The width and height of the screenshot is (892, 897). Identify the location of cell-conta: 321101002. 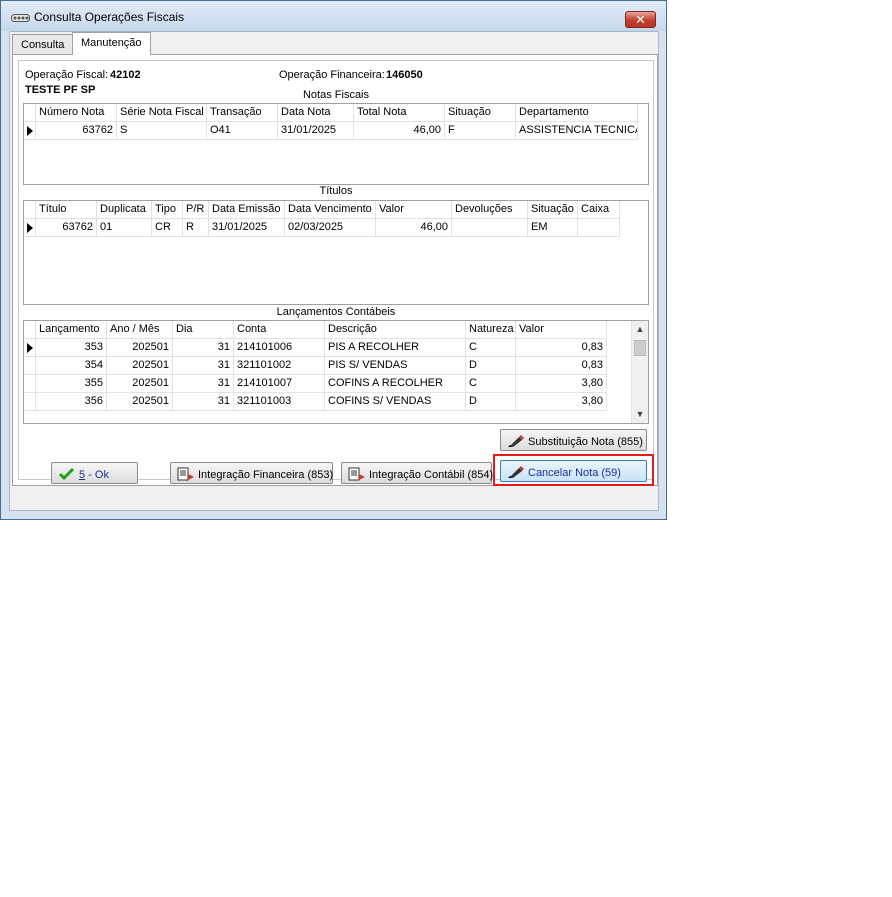
(279, 366).